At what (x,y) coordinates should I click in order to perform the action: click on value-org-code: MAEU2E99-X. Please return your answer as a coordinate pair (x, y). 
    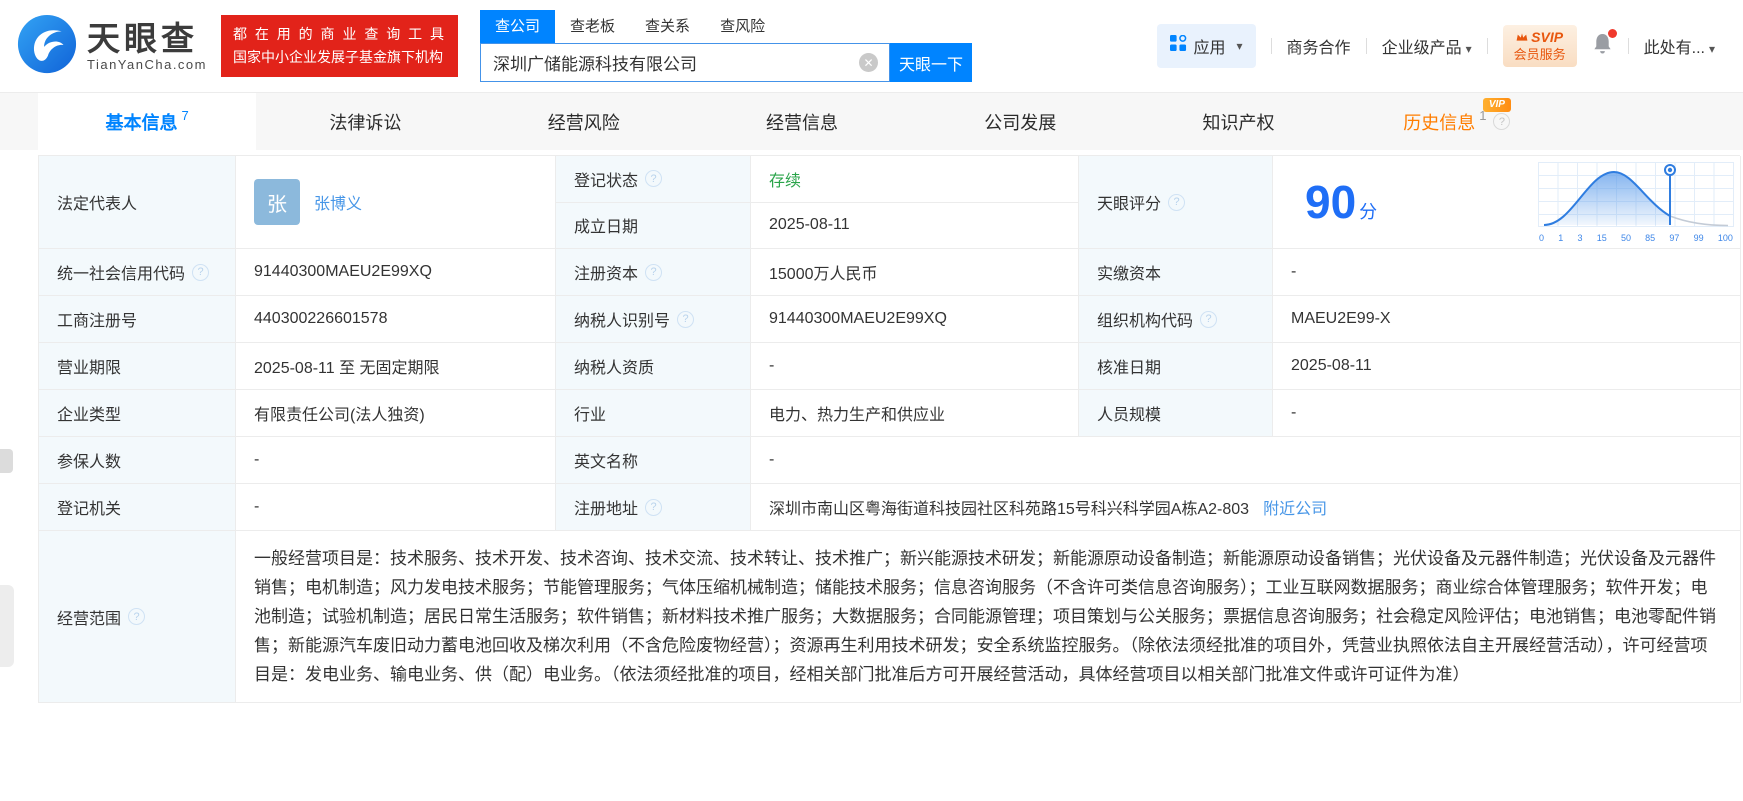
    Looking at the image, I should click on (1507, 319).